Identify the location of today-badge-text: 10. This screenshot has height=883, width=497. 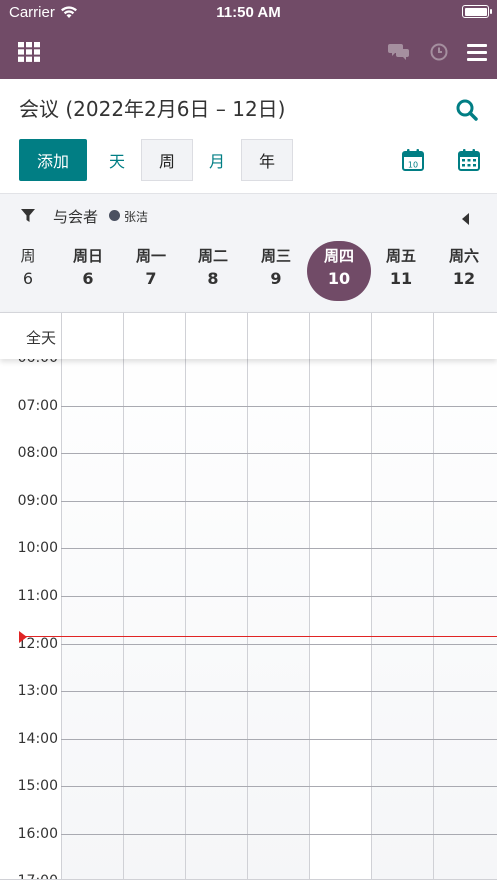
(413, 165).